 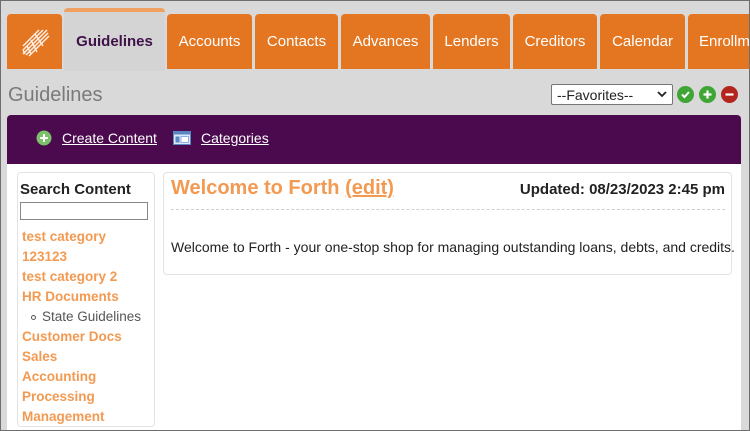 I want to click on categories-icon, so click(x=182, y=138).